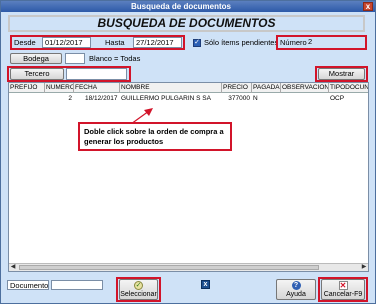 The width and height of the screenshot is (376, 304). Describe the element at coordinates (27, 98) in the screenshot. I see `cell-prefijo` at that location.